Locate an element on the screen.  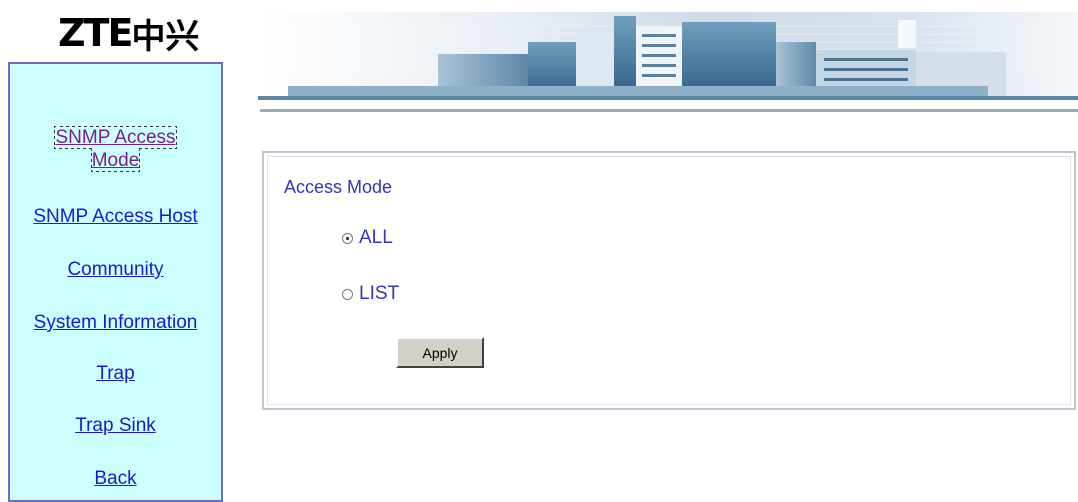
option-list-row: LIST is located at coordinates (370, 294).